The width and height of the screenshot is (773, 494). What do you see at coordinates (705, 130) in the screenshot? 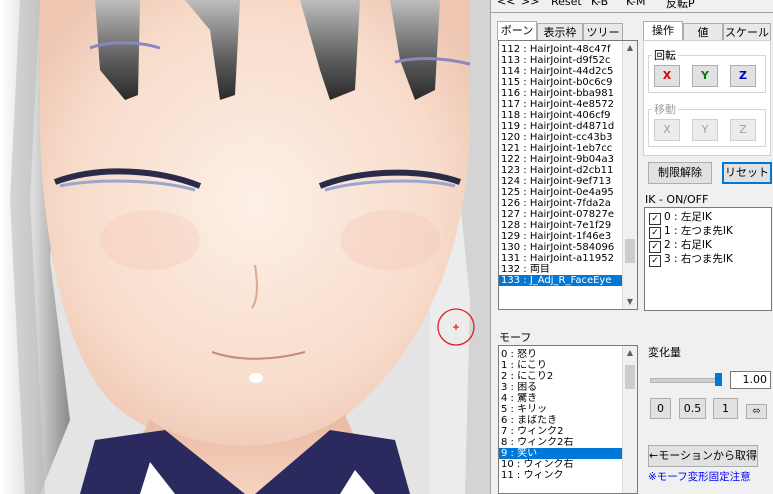
I see `move-y-button: Y` at bounding box center [705, 130].